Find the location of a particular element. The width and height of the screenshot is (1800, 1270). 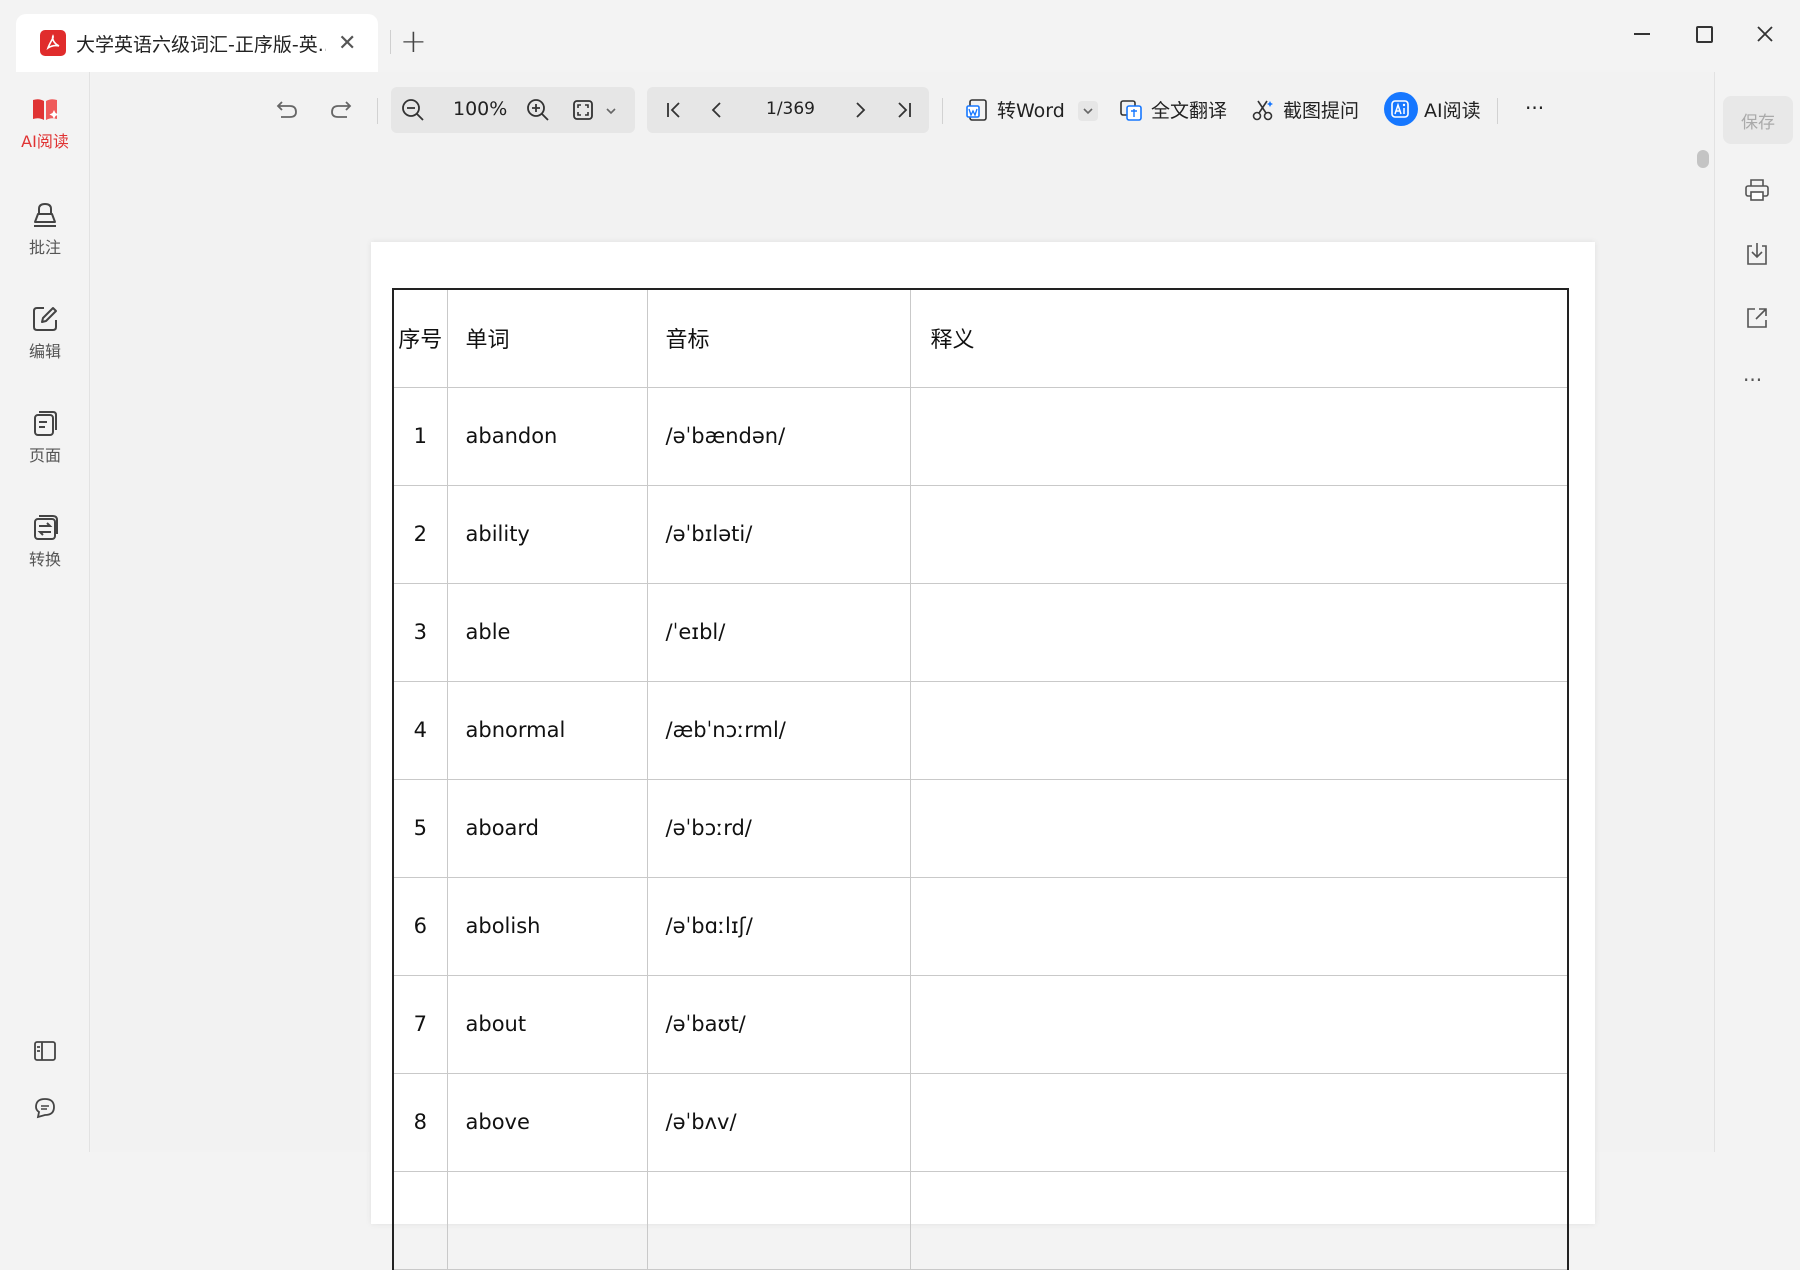

scissors-icon is located at coordinates (1262, 110).